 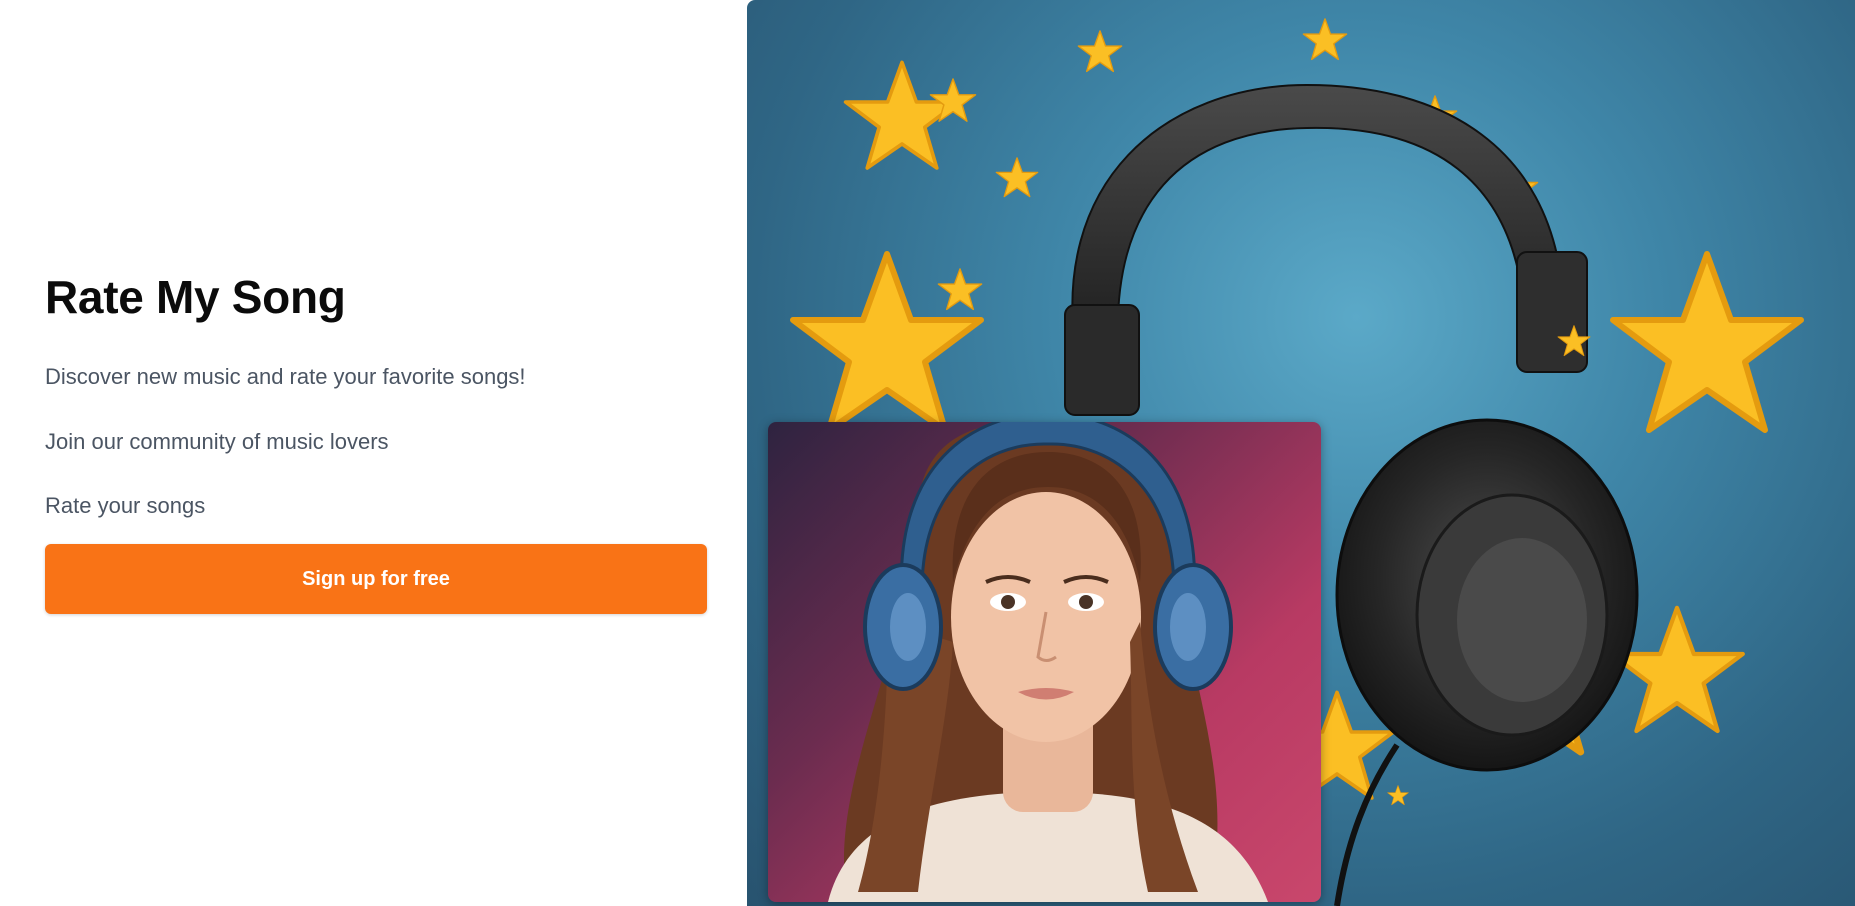 What do you see at coordinates (1048, 662) in the screenshot?
I see `portrait-illustration` at bounding box center [1048, 662].